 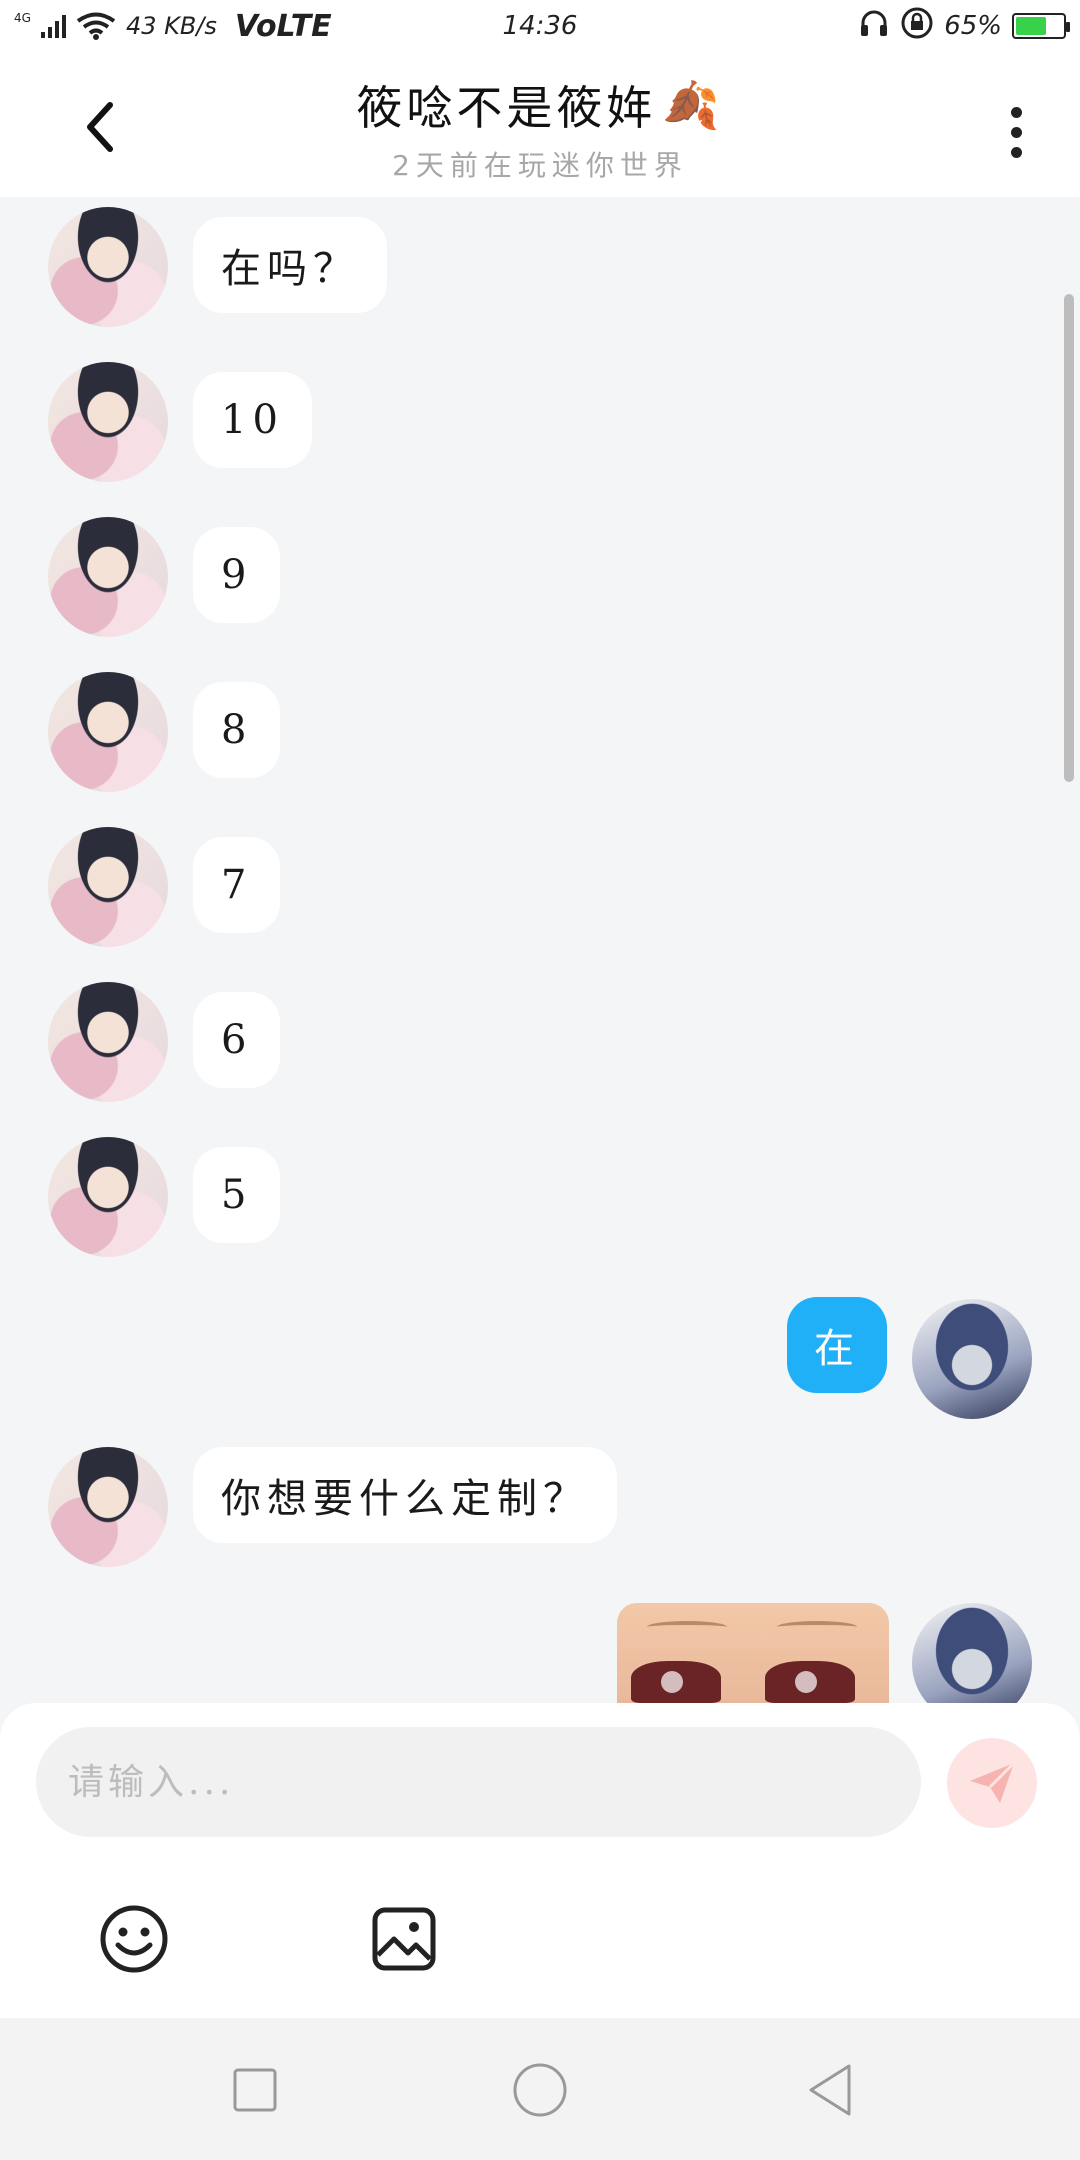 I want to click on battery-percent: 65%, so click(x=973, y=26).